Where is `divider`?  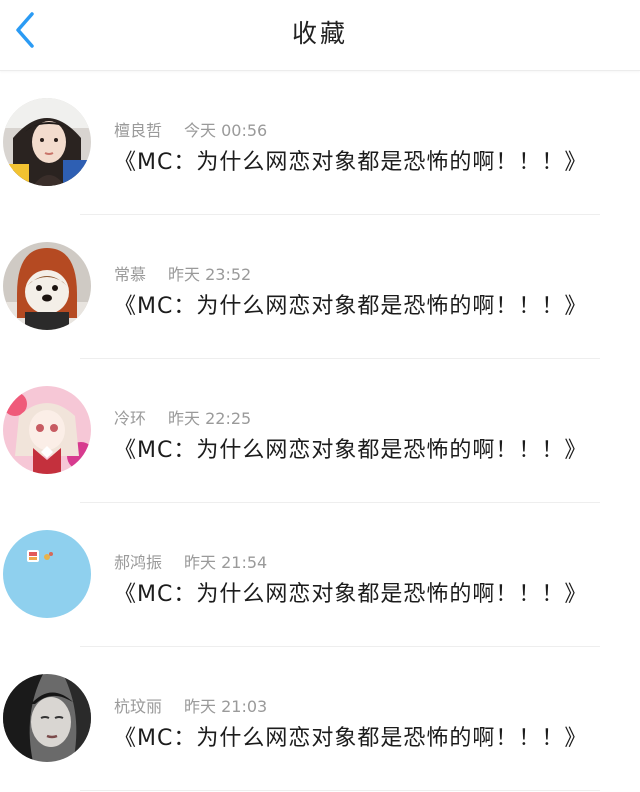 divider is located at coordinates (340, 790).